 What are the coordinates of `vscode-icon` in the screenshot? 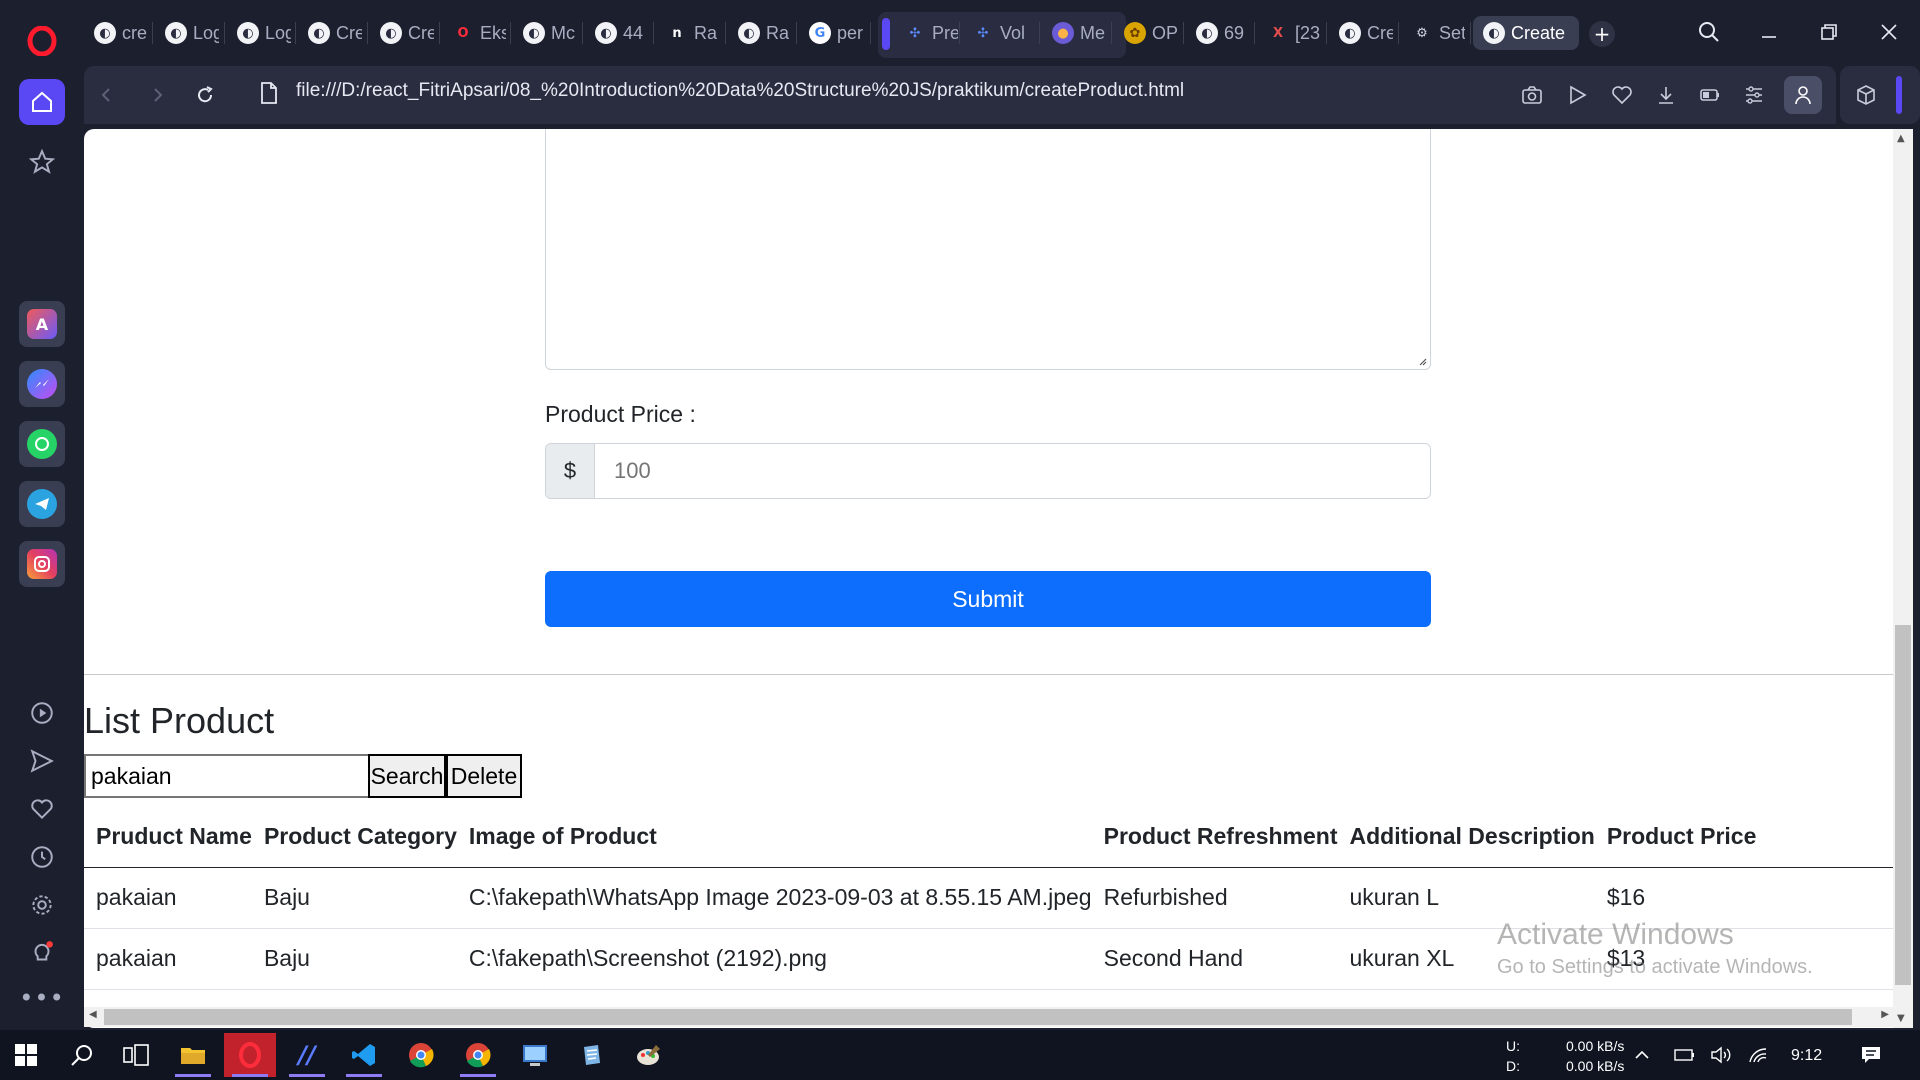 It's located at (364, 1055).